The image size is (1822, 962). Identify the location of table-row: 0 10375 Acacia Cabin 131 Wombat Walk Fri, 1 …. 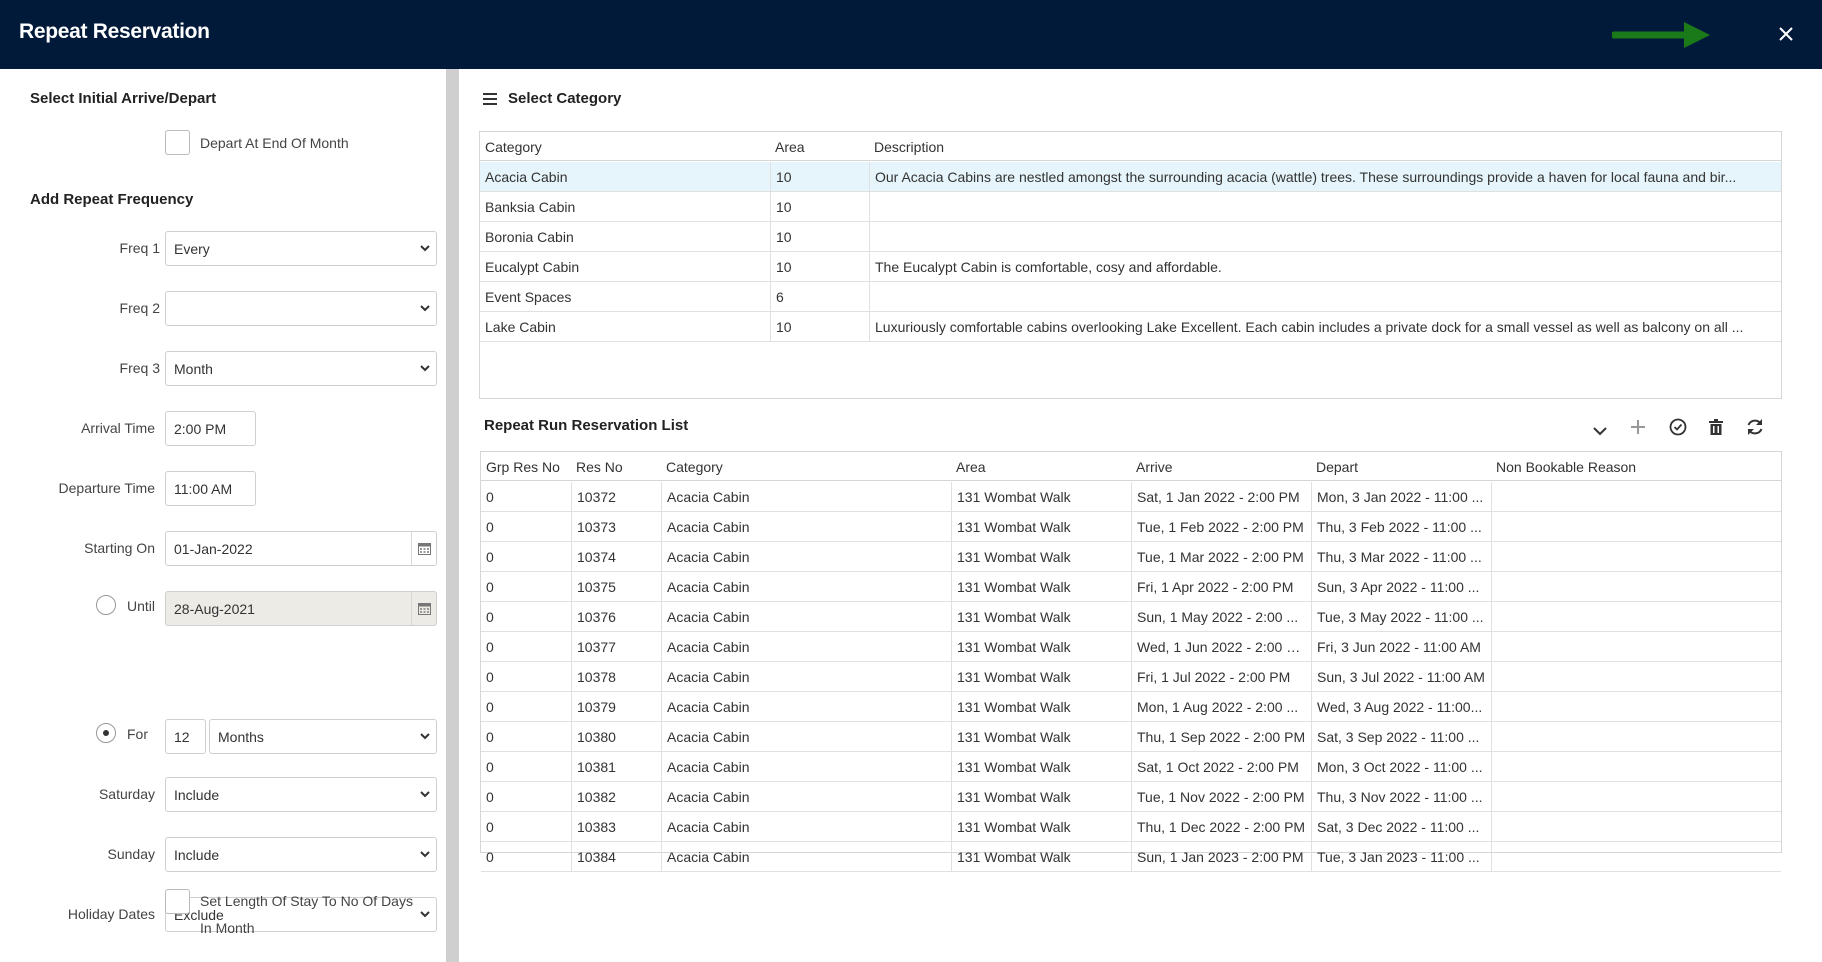
(1131, 587).